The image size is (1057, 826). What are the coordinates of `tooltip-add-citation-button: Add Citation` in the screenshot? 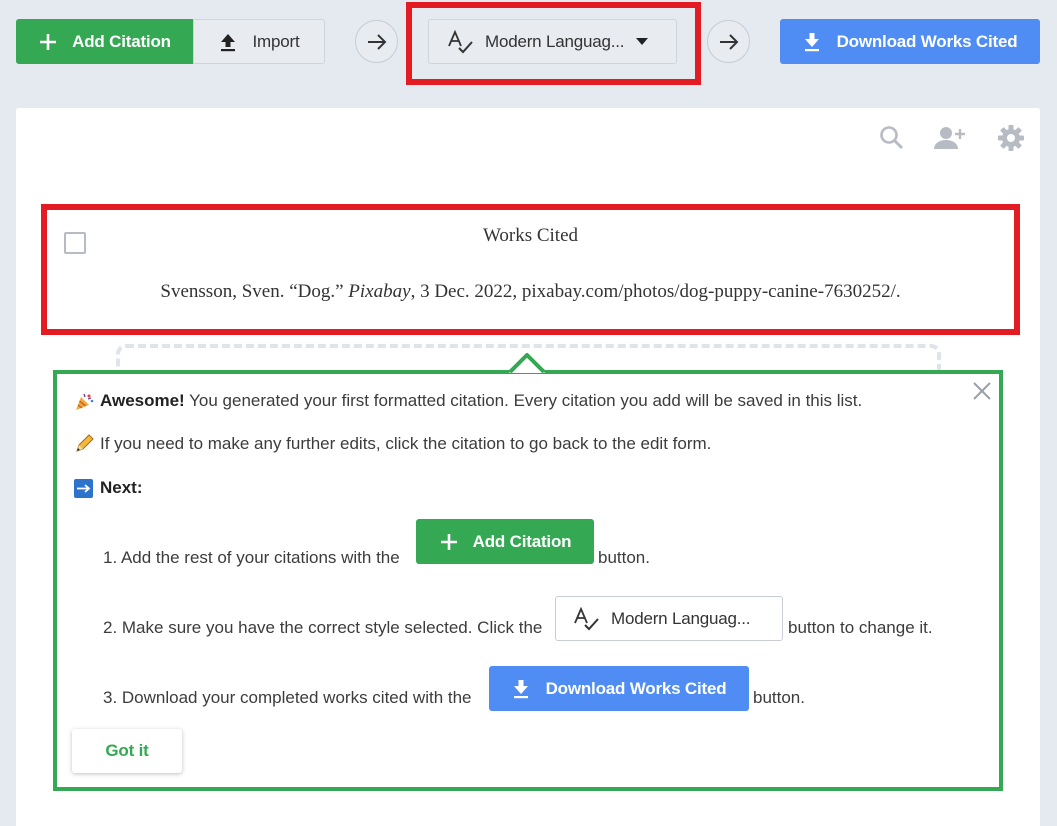 It's located at (505, 541).